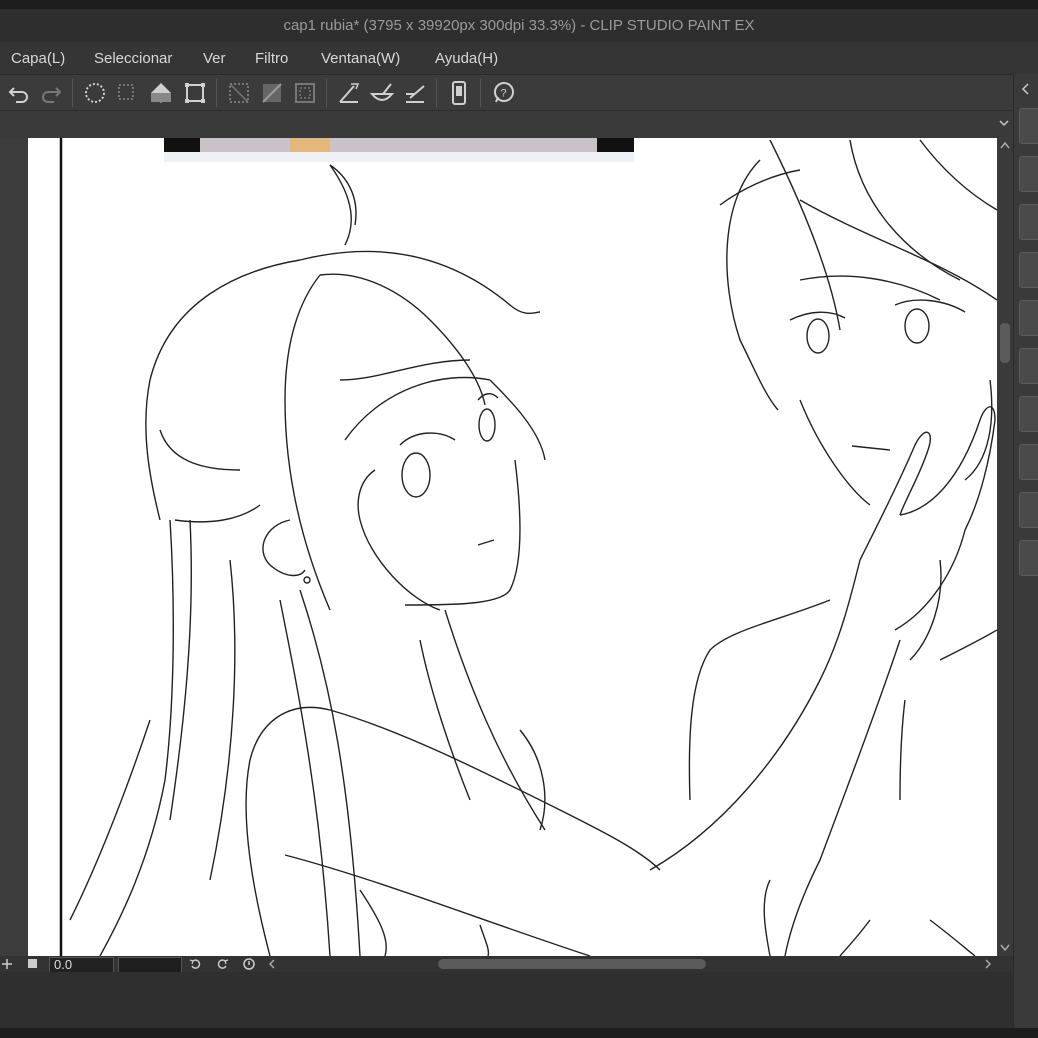  What do you see at coordinates (1005, 343) in the screenshot?
I see `vertical-scroll-thumb` at bounding box center [1005, 343].